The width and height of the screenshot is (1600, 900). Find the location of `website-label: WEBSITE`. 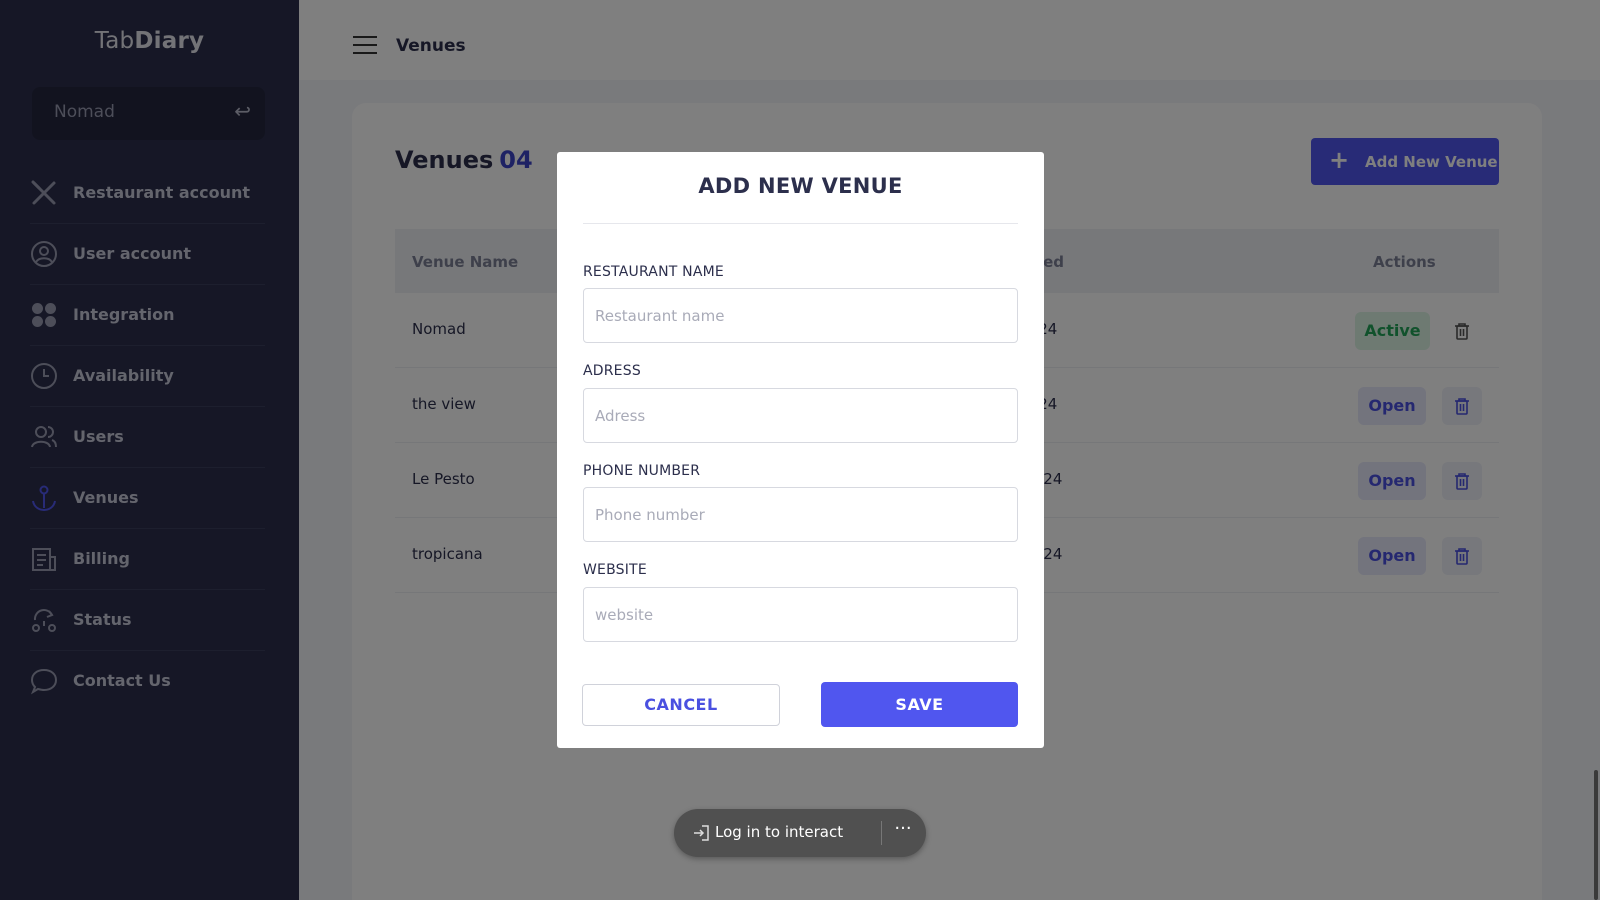

website-label: WEBSITE is located at coordinates (615, 570).